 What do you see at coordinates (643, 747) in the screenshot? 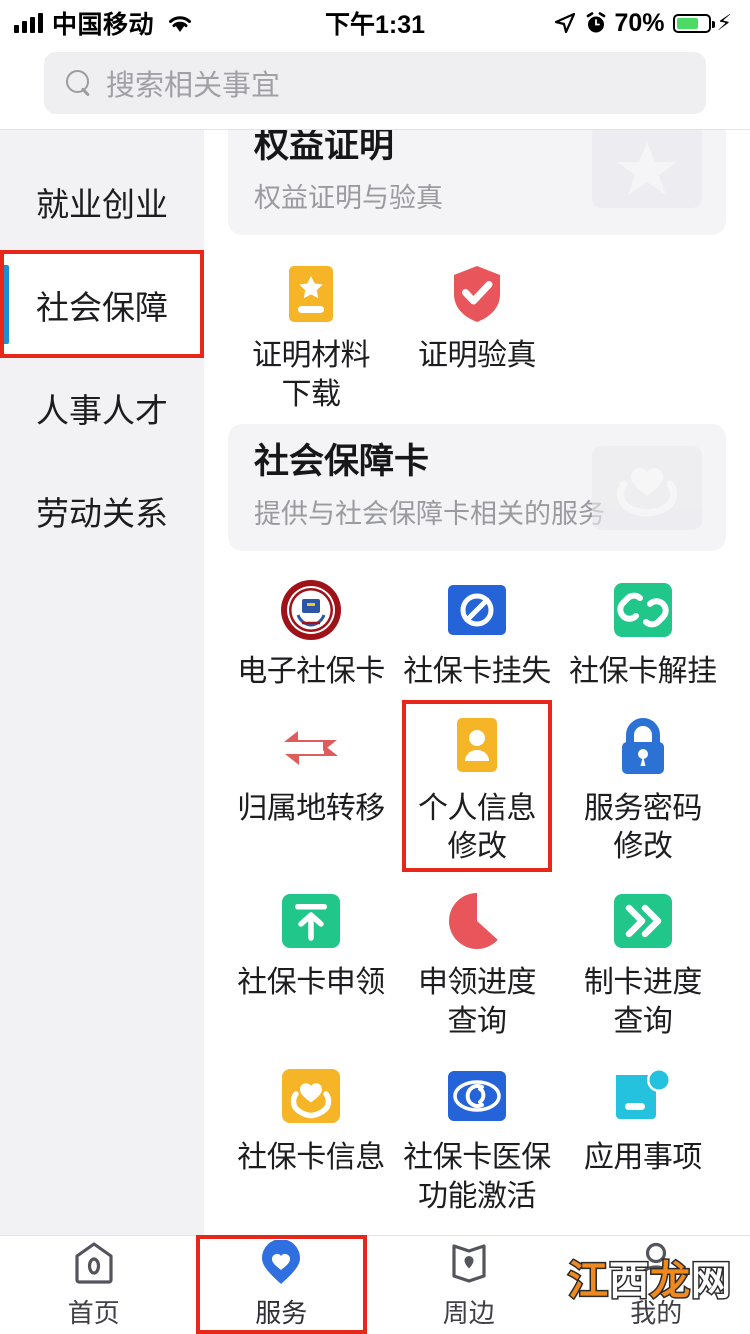
I see `padlock-icon` at bounding box center [643, 747].